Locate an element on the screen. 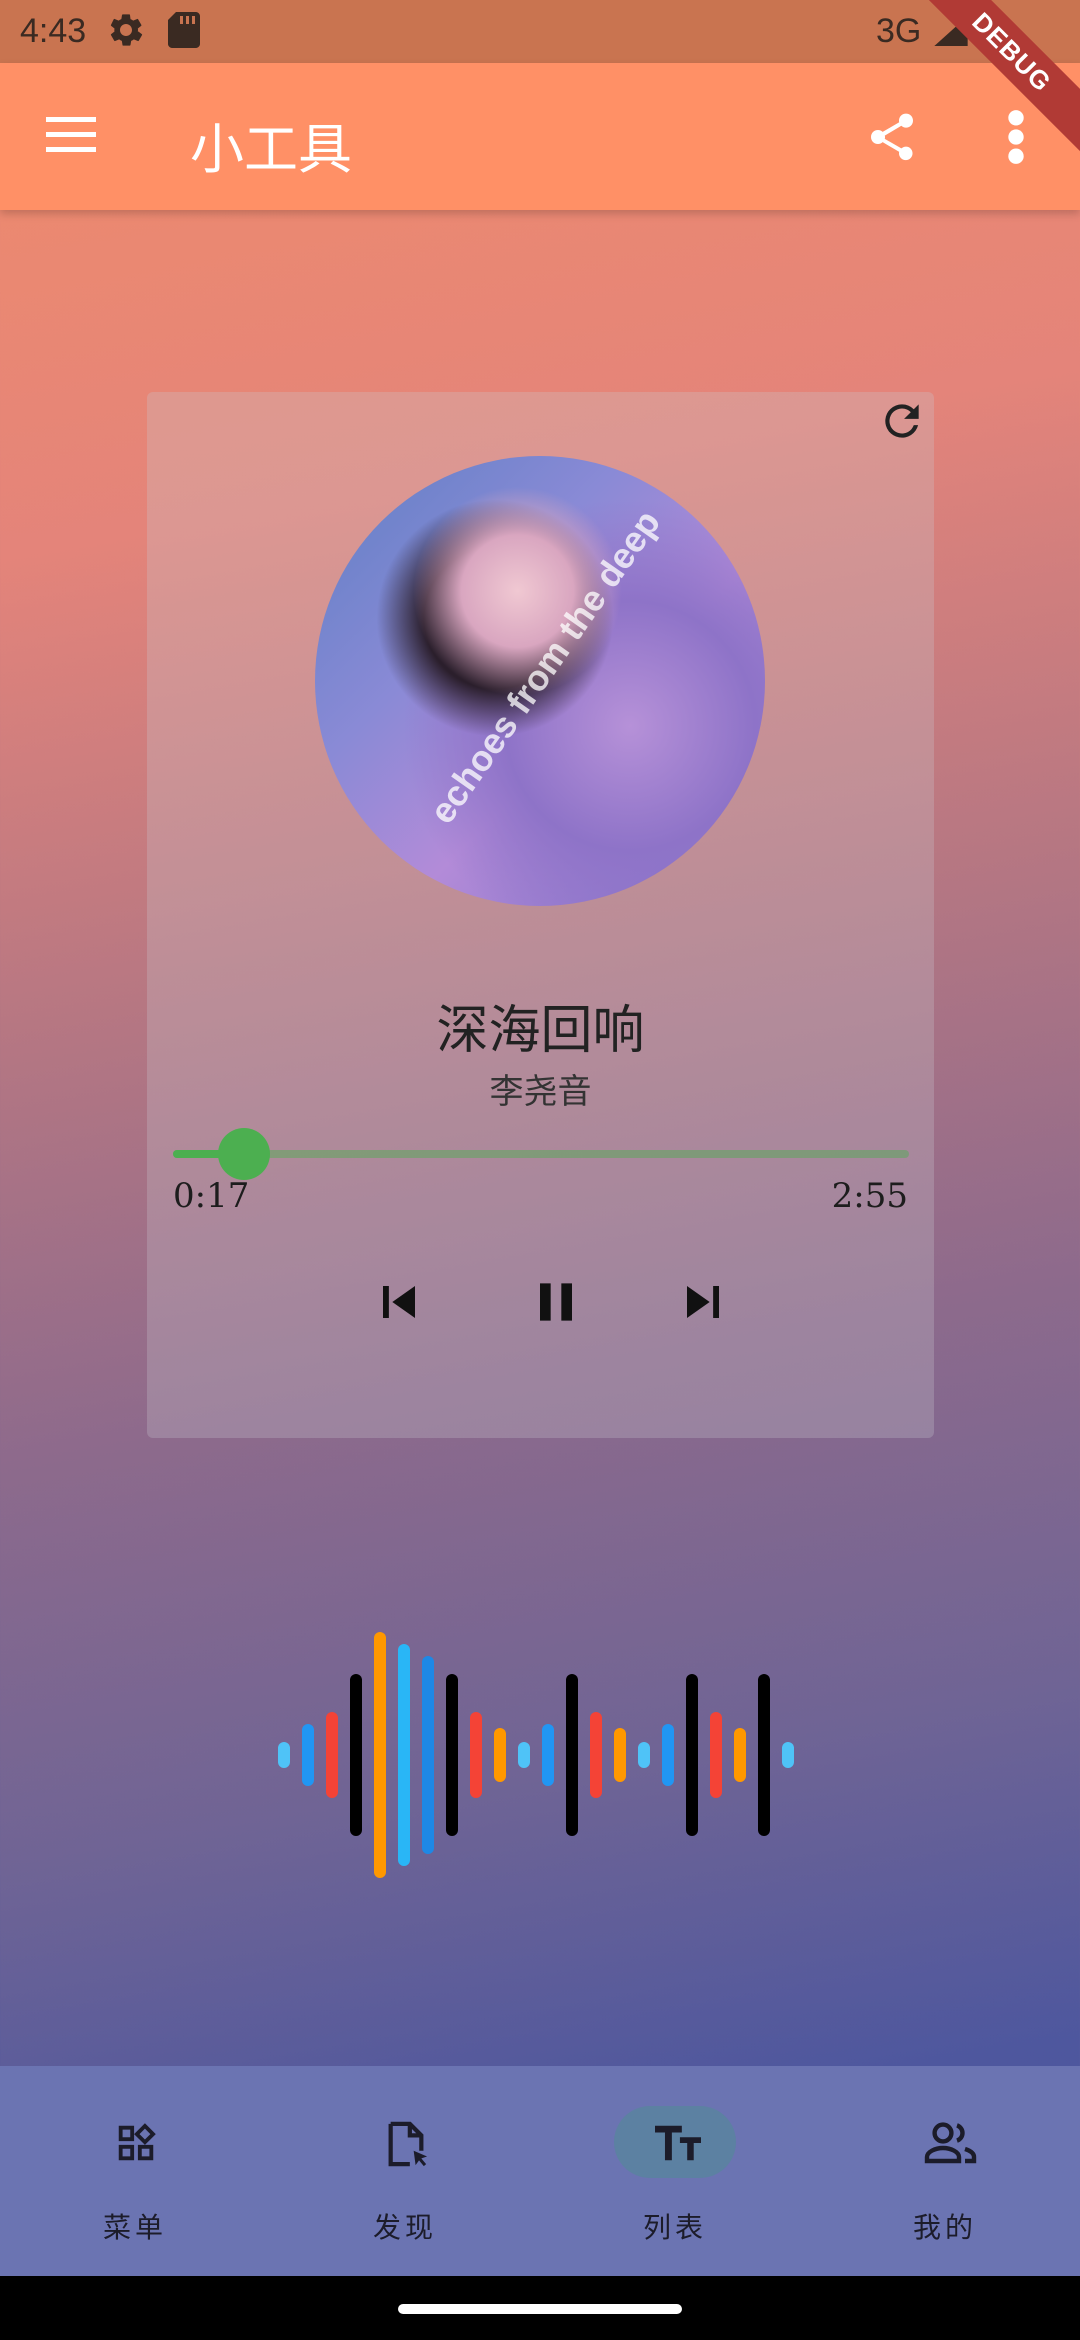 The width and height of the screenshot is (1080, 2340). progress-slider is located at coordinates (541, 1154).